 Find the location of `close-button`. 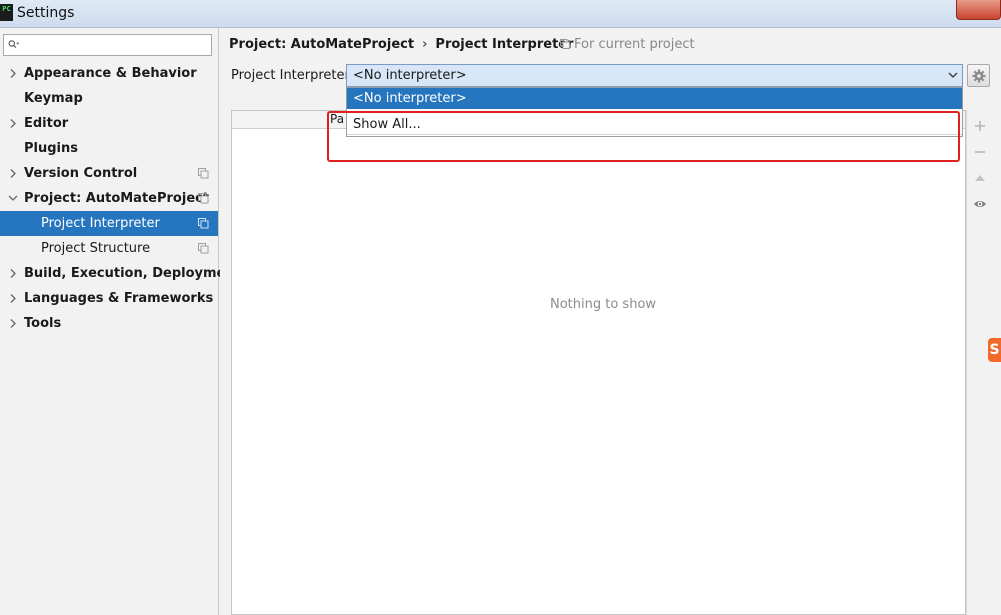

close-button is located at coordinates (978, 10).